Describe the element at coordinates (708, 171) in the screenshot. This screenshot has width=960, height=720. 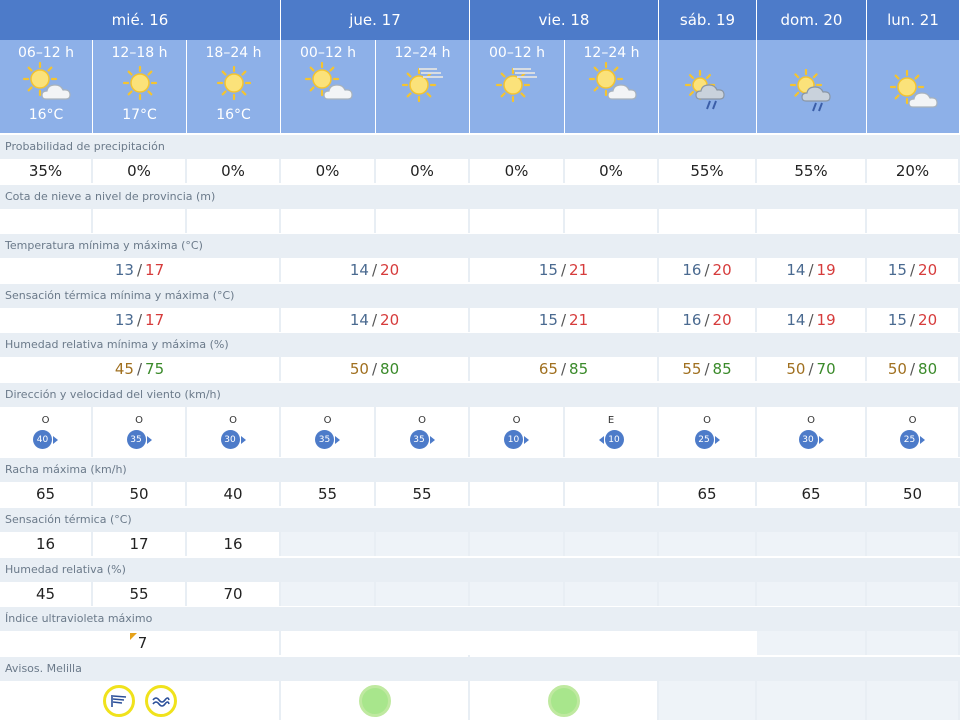
I see `precip-value: 55%` at that location.